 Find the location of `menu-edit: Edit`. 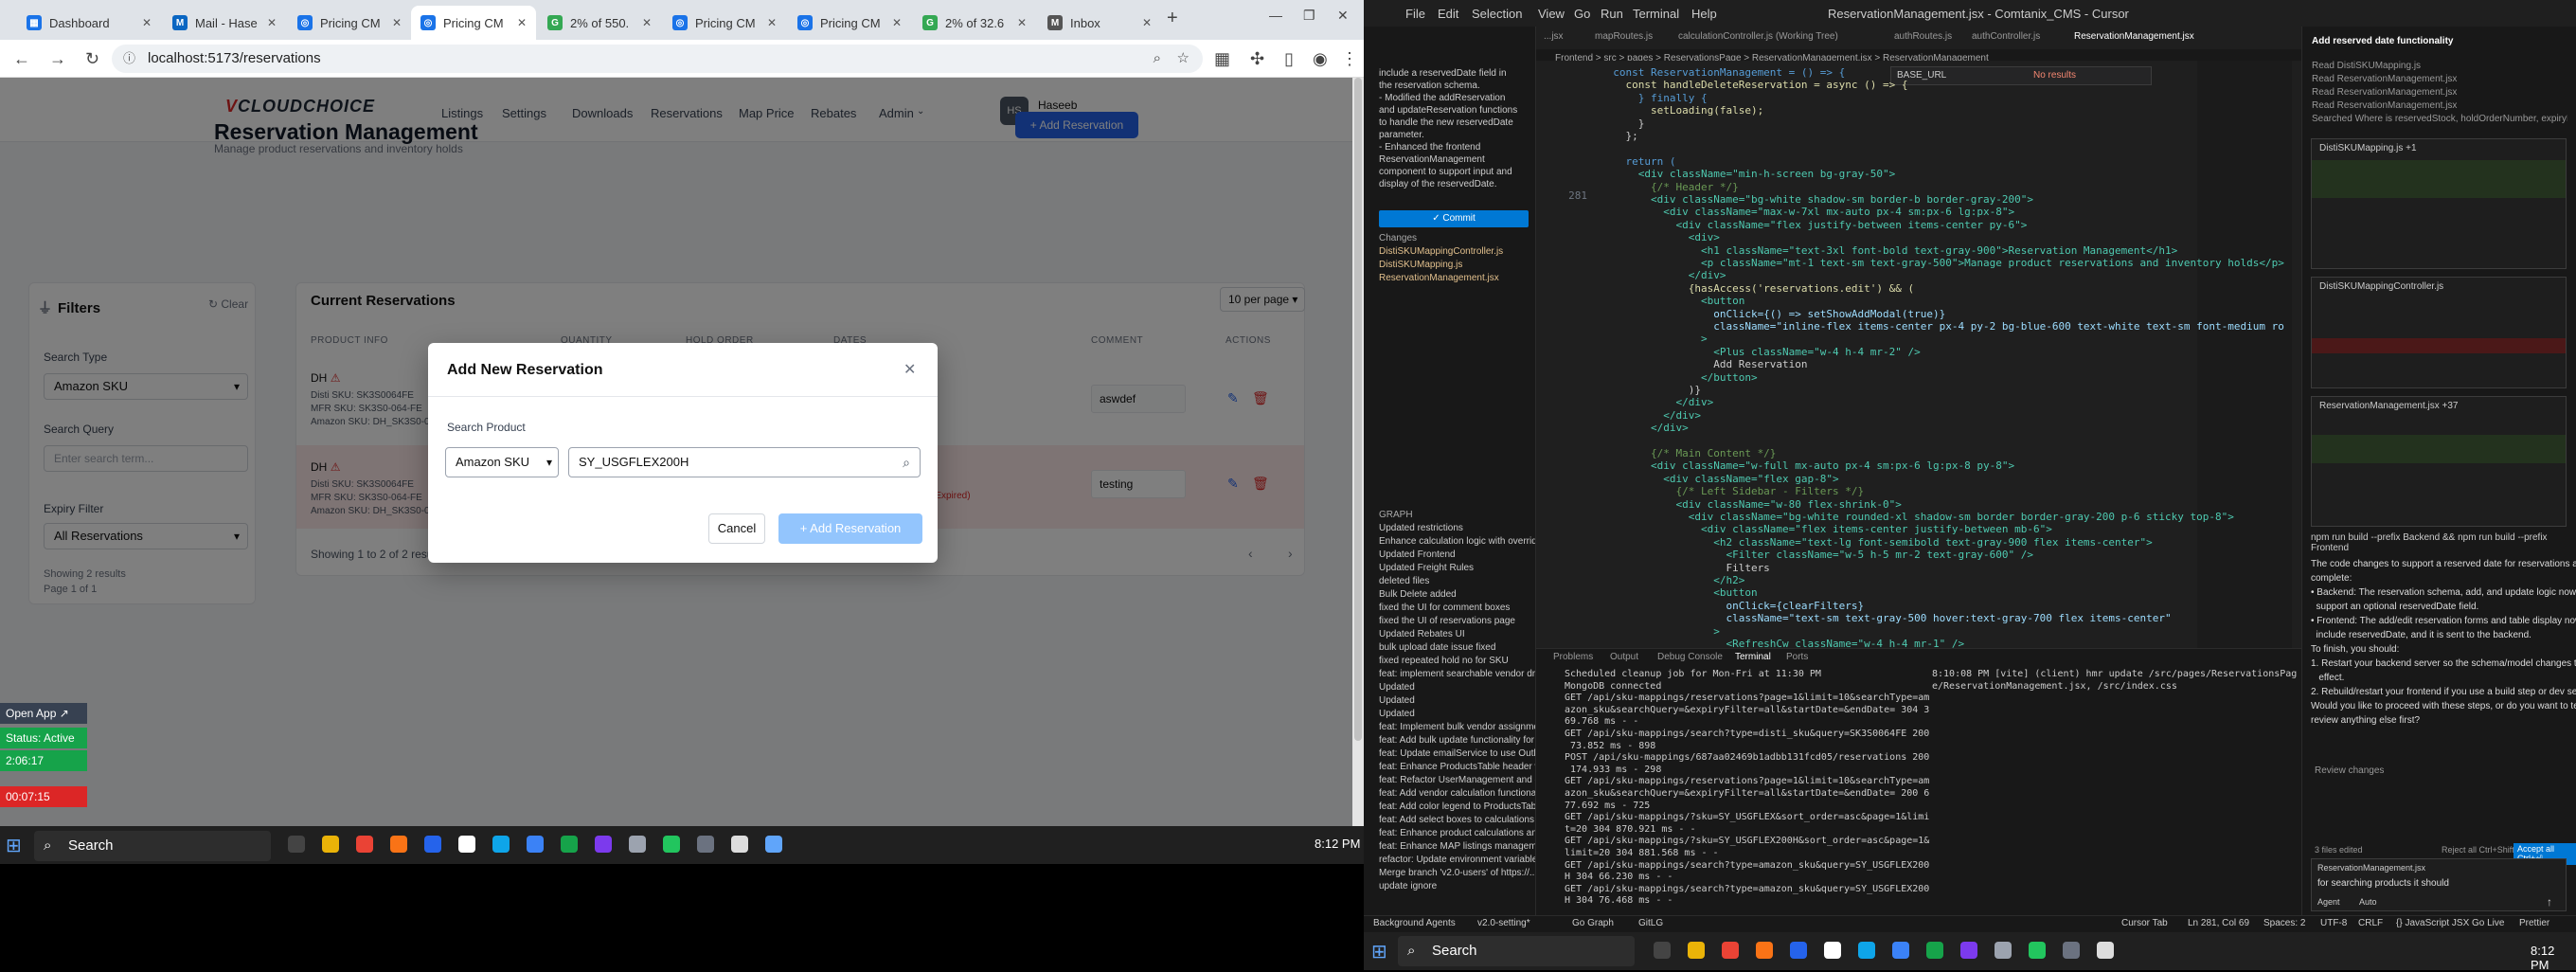

menu-edit: Edit is located at coordinates (1448, 14).